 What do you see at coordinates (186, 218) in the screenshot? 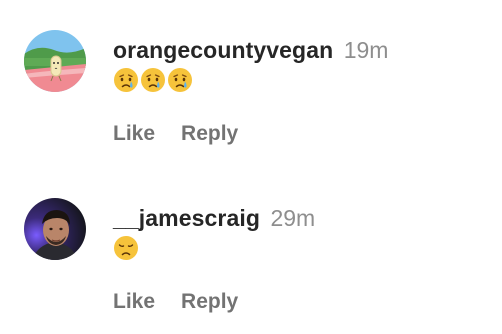
I see `username-link: __jamescraig` at bounding box center [186, 218].